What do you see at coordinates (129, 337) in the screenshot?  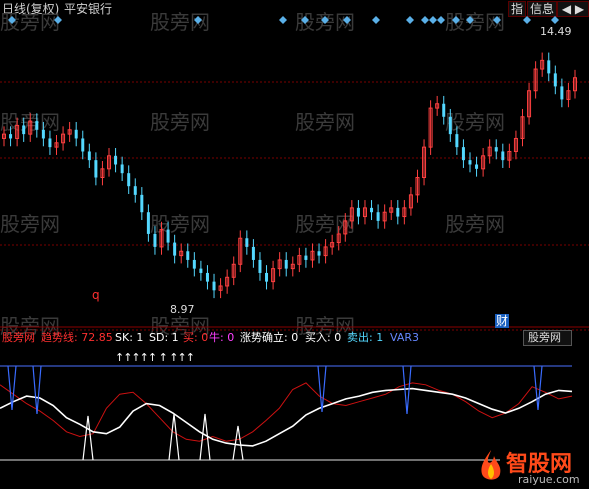 I see `sk-value: SK: 1` at bounding box center [129, 337].